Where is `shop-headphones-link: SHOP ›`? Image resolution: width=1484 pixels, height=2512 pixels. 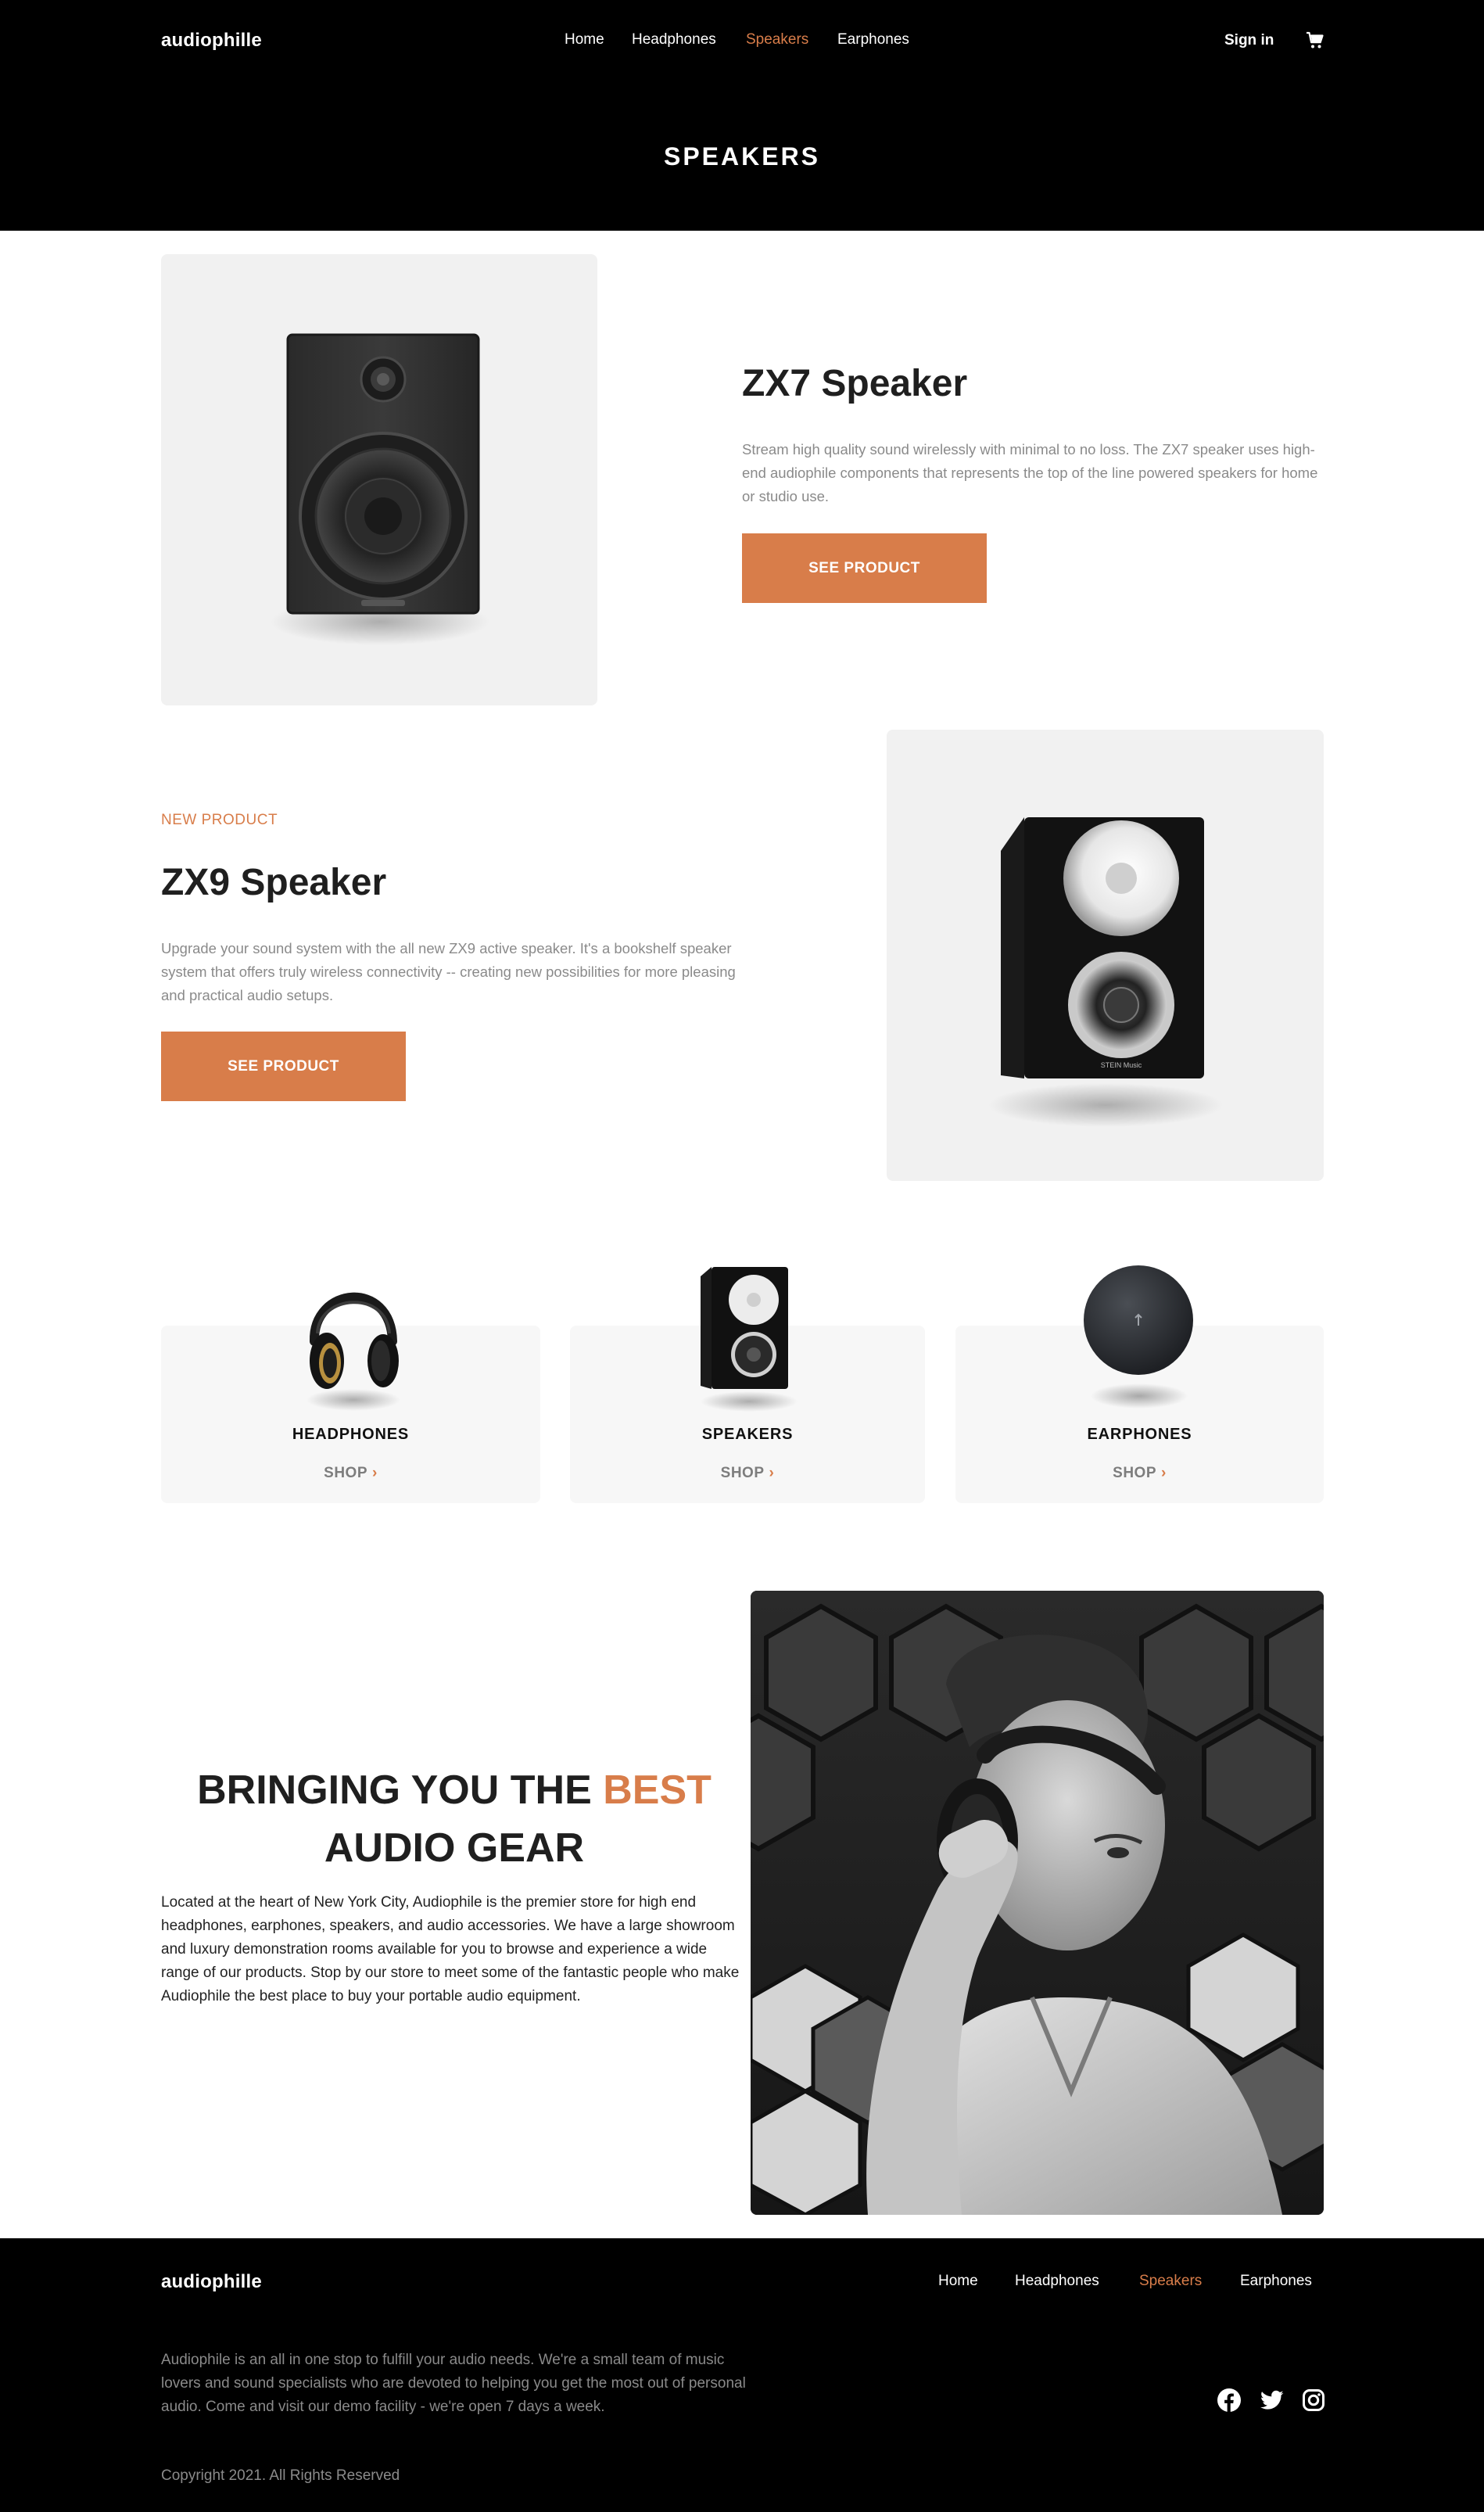
shop-headphones-link: SHOP › is located at coordinates (350, 1473).